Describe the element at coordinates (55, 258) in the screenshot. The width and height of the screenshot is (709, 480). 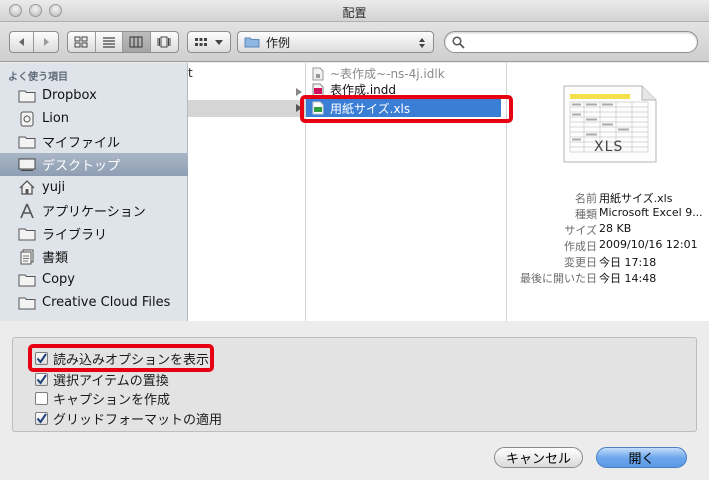
I see `sidebar-item-label: 書類` at that location.